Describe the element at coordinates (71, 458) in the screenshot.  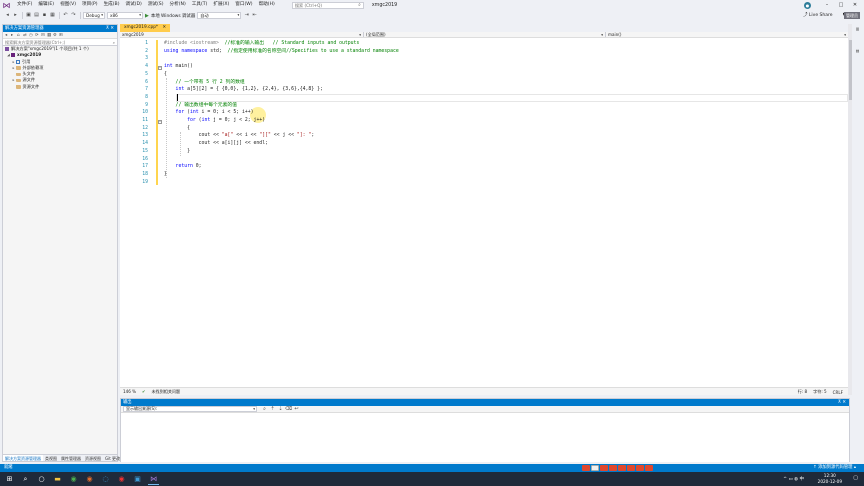
I see `tab-property-manager: 属性管理器` at that location.